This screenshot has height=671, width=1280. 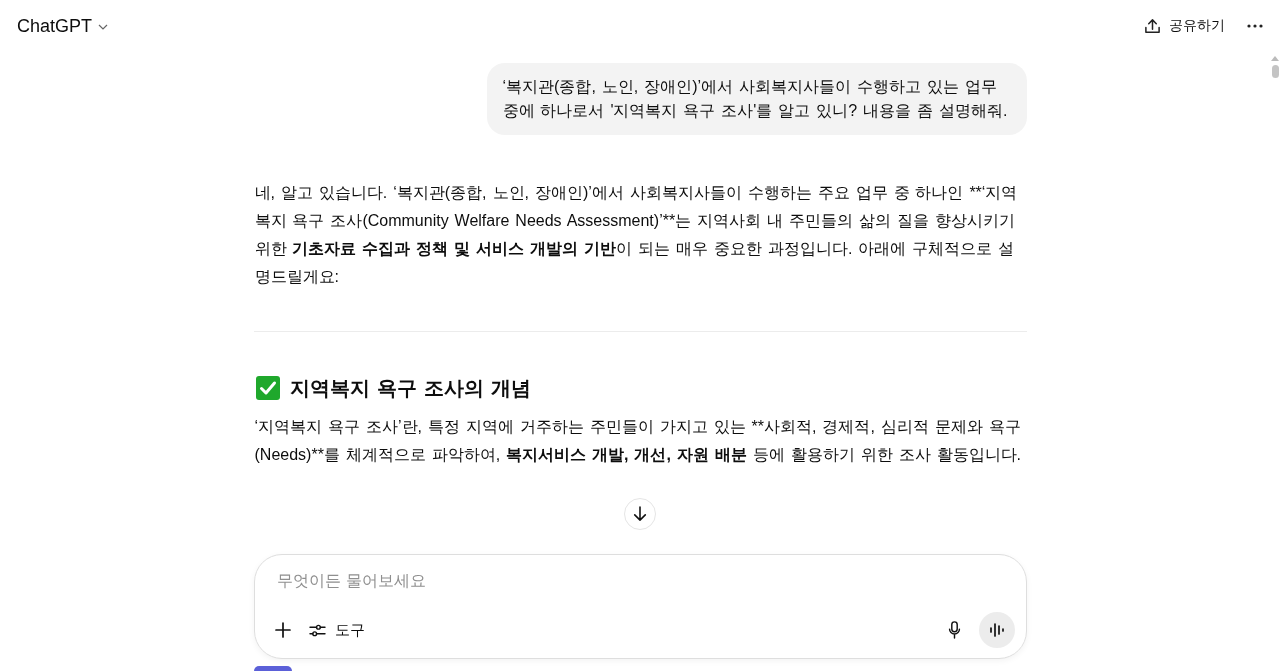 What do you see at coordinates (1184, 26) in the screenshot?
I see `share-button: 공유하기` at bounding box center [1184, 26].